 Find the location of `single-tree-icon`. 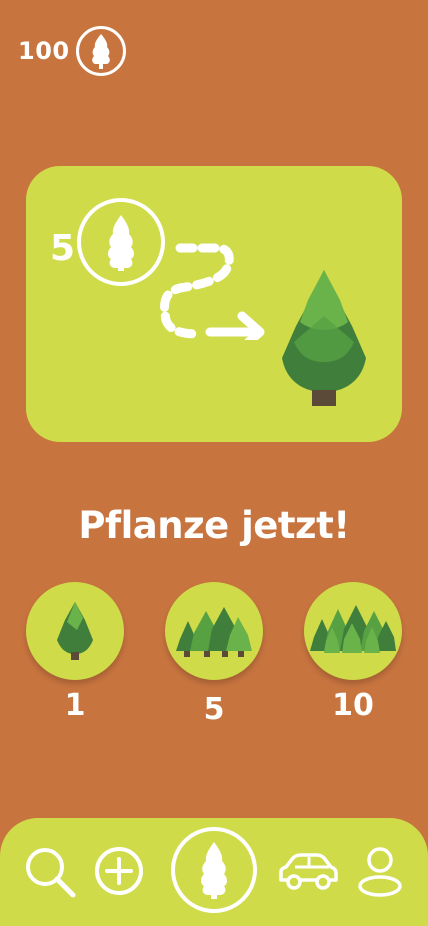

single-tree-icon is located at coordinates (75, 631).